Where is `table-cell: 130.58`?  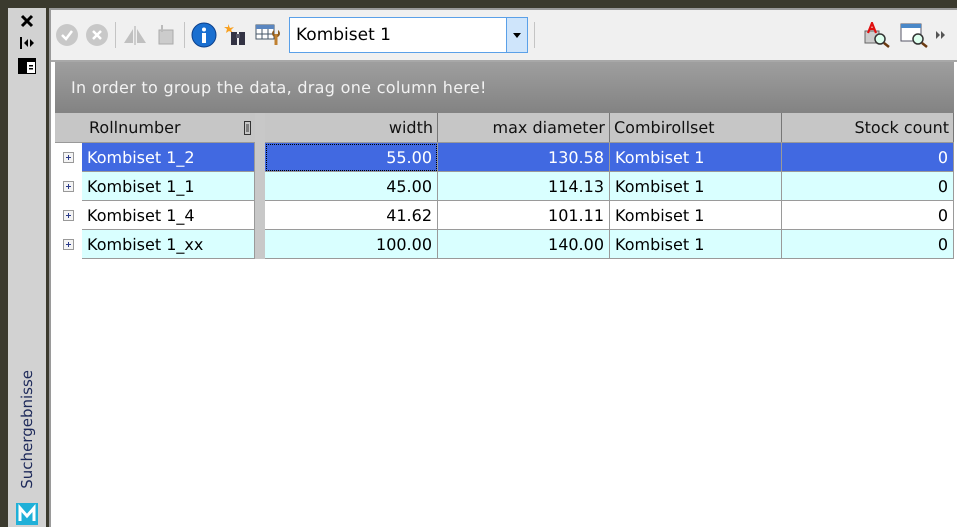
table-cell: 130.58 is located at coordinates (524, 157).